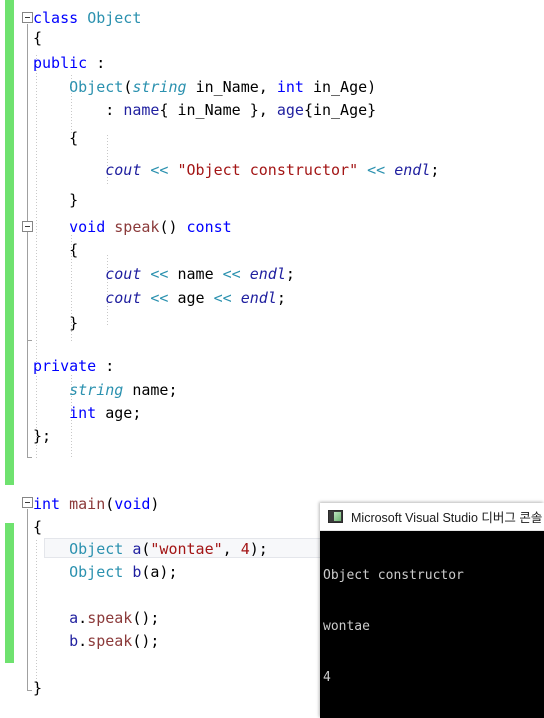 The image size is (544, 718). What do you see at coordinates (335, 516) in the screenshot?
I see `console-window-icon` at bounding box center [335, 516].